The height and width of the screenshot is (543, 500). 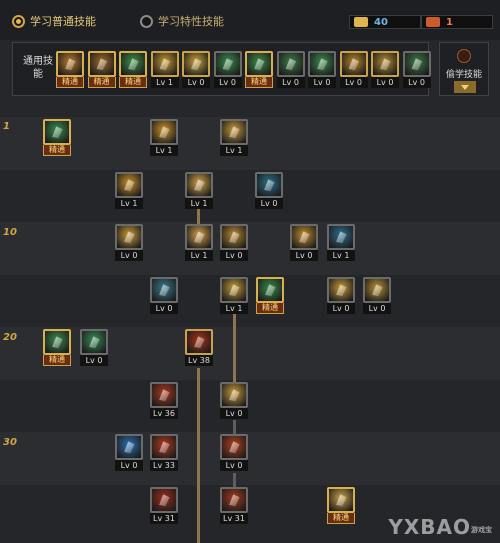 I want to click on skill-level-label: Lv 33, so click(x=164, y=465).